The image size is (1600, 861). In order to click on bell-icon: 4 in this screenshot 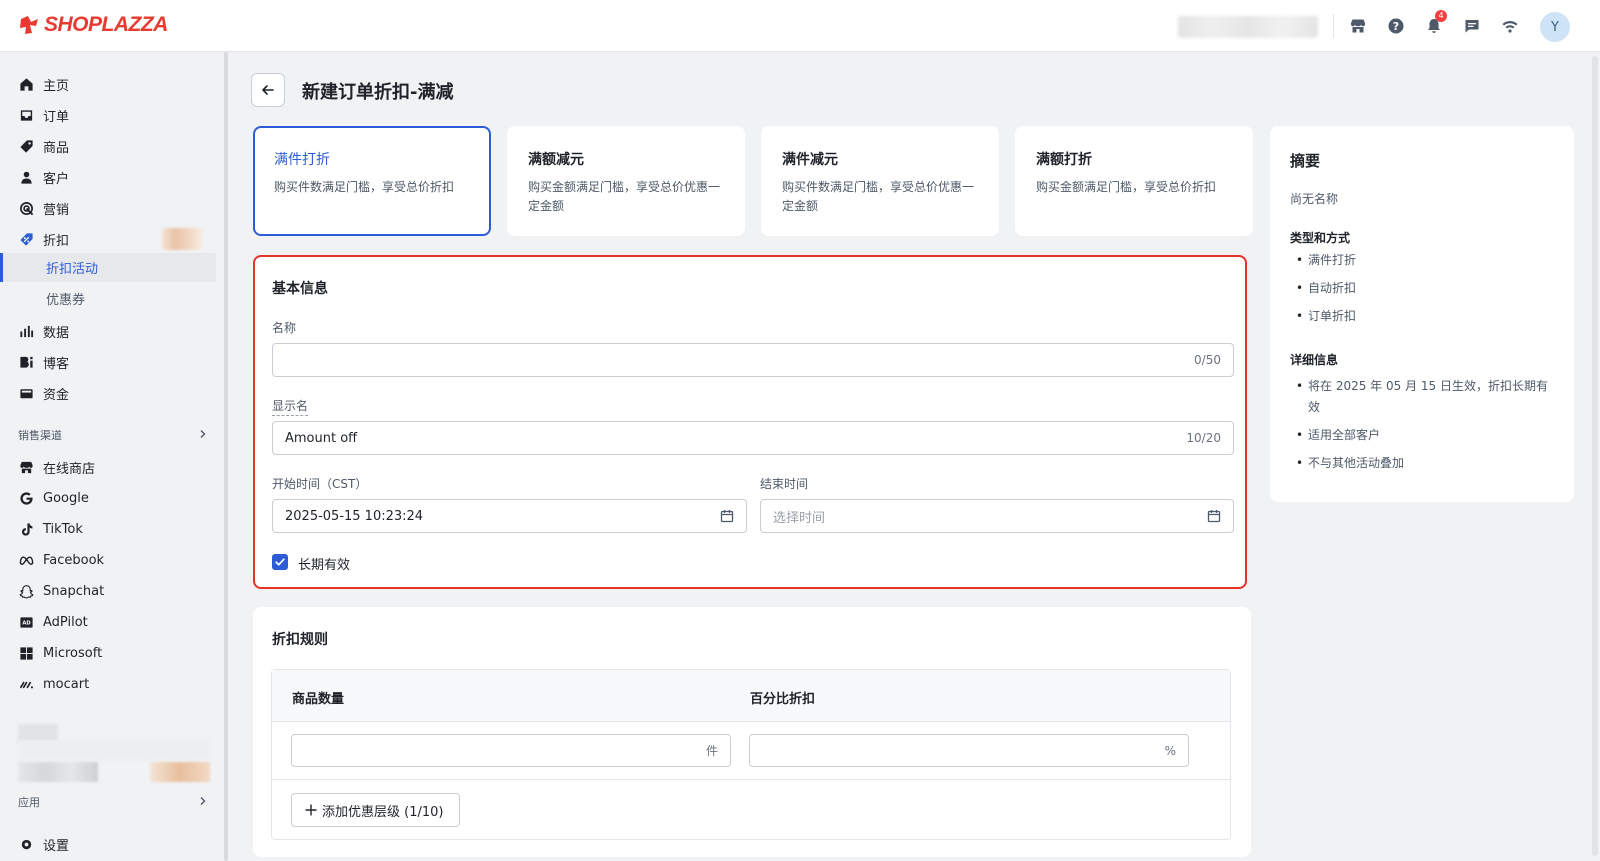, I will do `click(1435, 23)`.